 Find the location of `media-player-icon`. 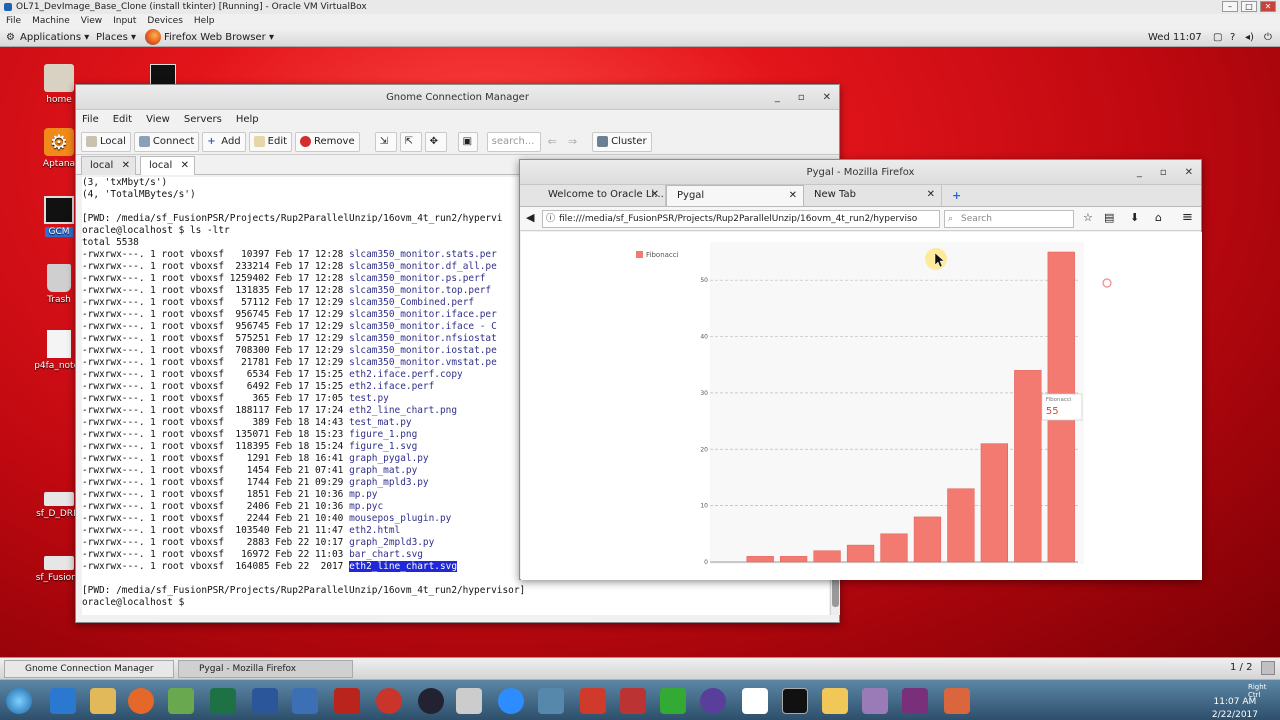

media-player-icon is located at coordinates (673, 701).